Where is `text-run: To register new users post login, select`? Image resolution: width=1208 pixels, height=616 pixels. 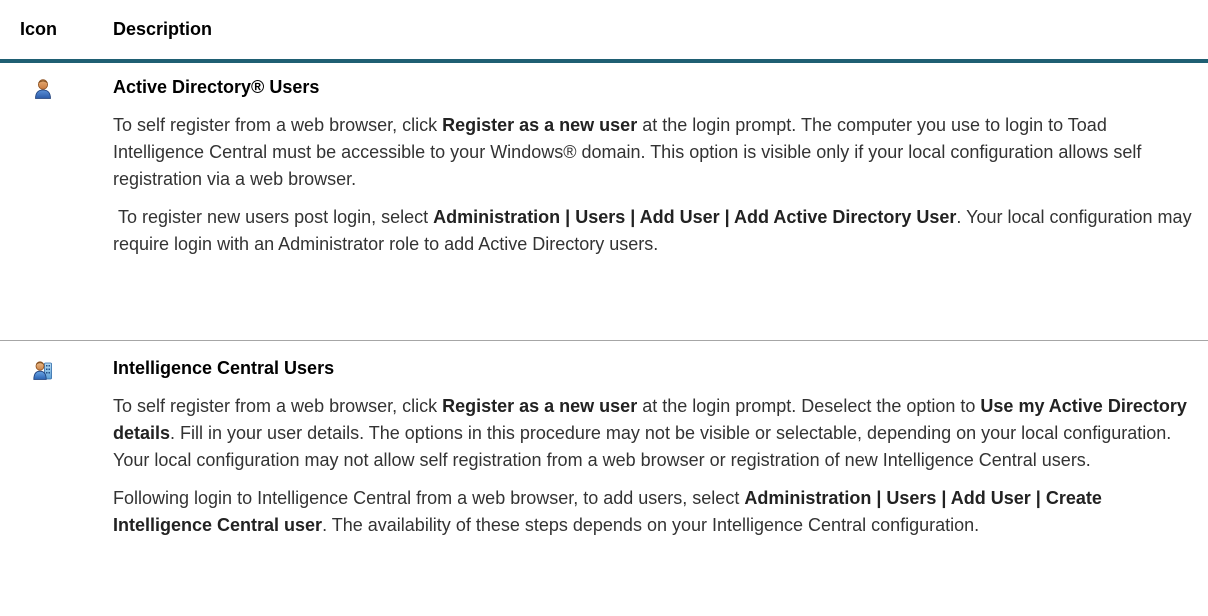
text-run: To register new users post login, select is located at coordinates (273, 217).